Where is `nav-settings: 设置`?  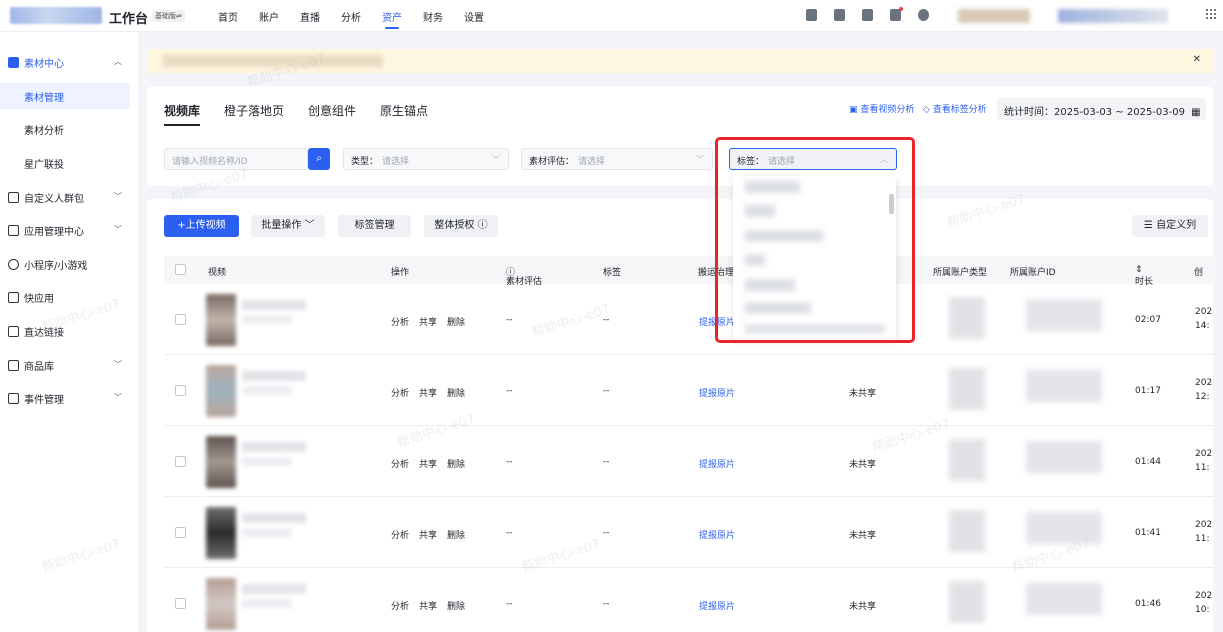
nav-settings: 设置 is located at coordinates (474, 16).